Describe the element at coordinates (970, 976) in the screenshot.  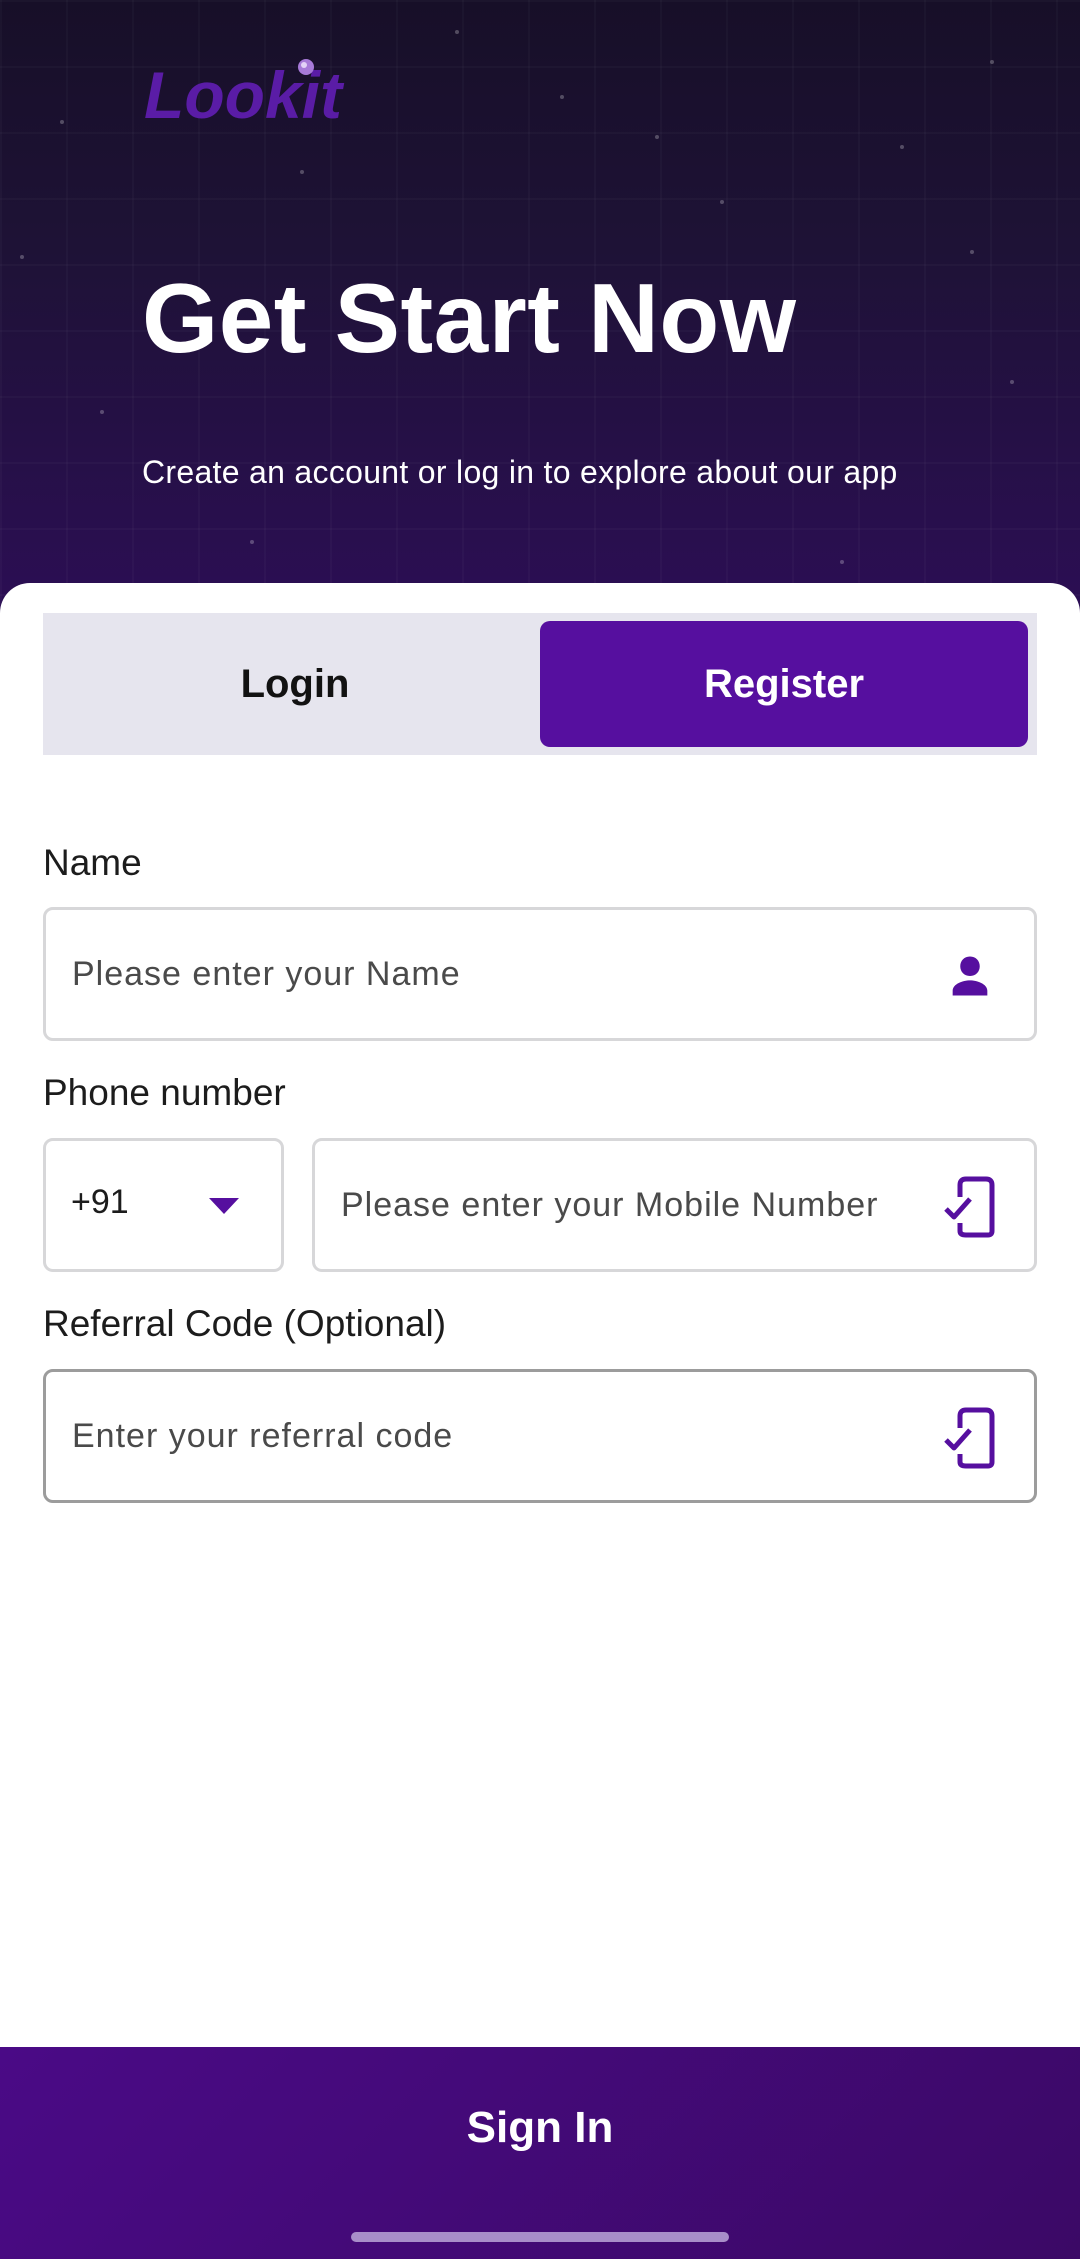
I see `person-icon` at that location.